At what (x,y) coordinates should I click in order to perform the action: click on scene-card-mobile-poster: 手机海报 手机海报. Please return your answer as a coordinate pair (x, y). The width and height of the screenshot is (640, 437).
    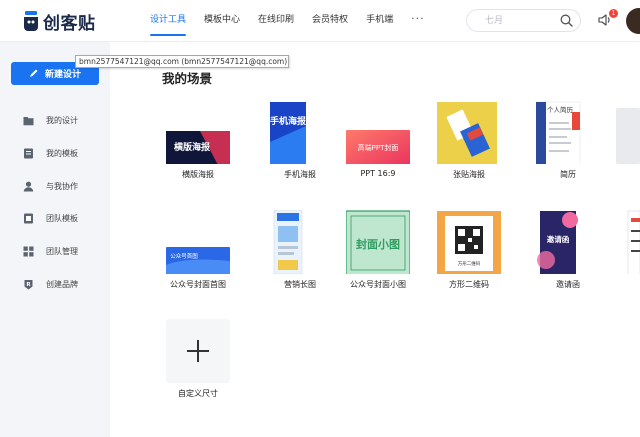
    Looking at the image, I should click on (300, 145).